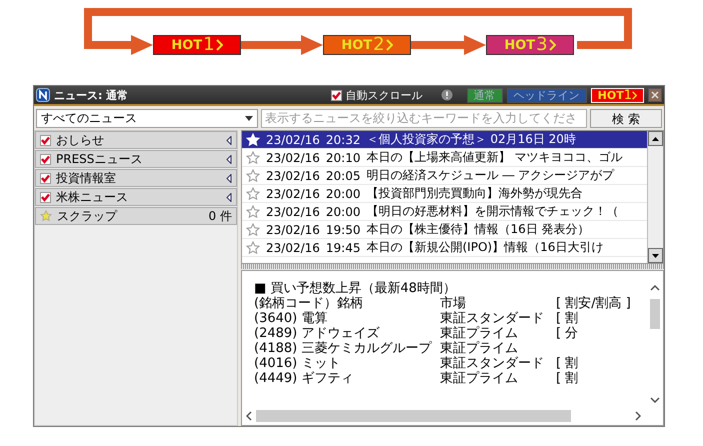 The image size is (703, 446). What do you see at coordinates (304, 378) in the screenshot?
I see `stock-name: (4449) ギフティ` at bounding box center [304, 378].